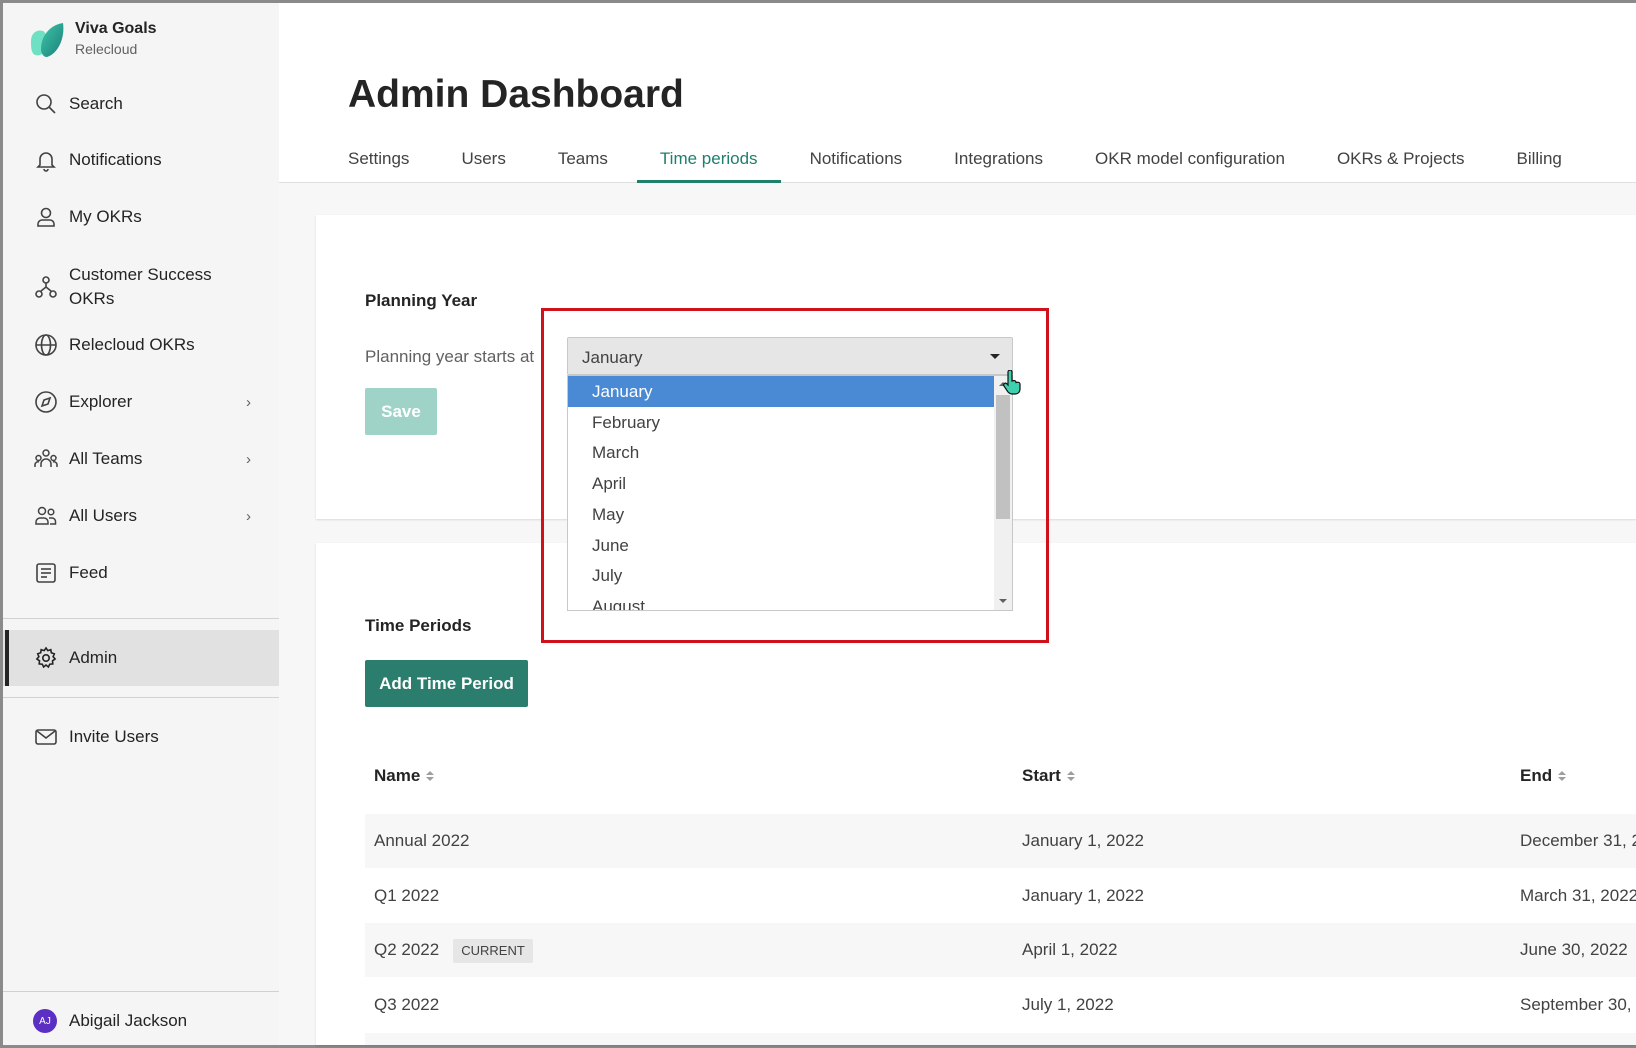 The height and width of the screenshot is (1048, 1636). What do you see at coordinates (790, 356) in the screenshot?
I see `planning-year-select: January` at bounding box center [790, 356].